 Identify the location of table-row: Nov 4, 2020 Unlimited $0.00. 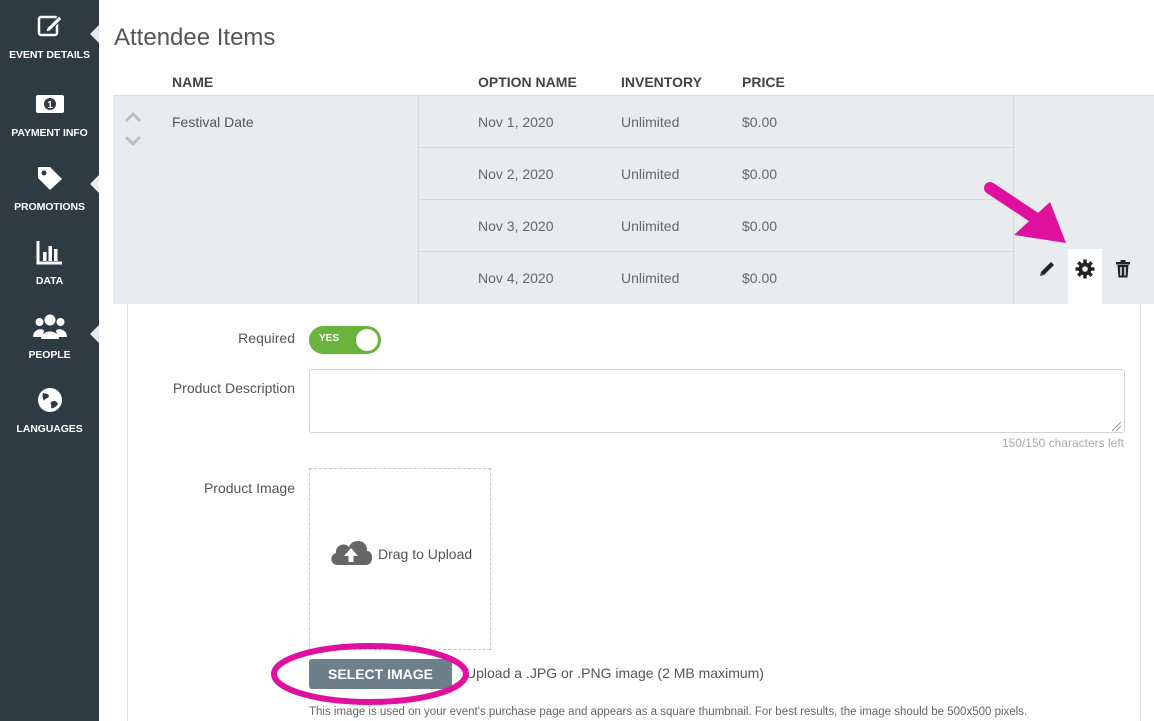
(716, 278).